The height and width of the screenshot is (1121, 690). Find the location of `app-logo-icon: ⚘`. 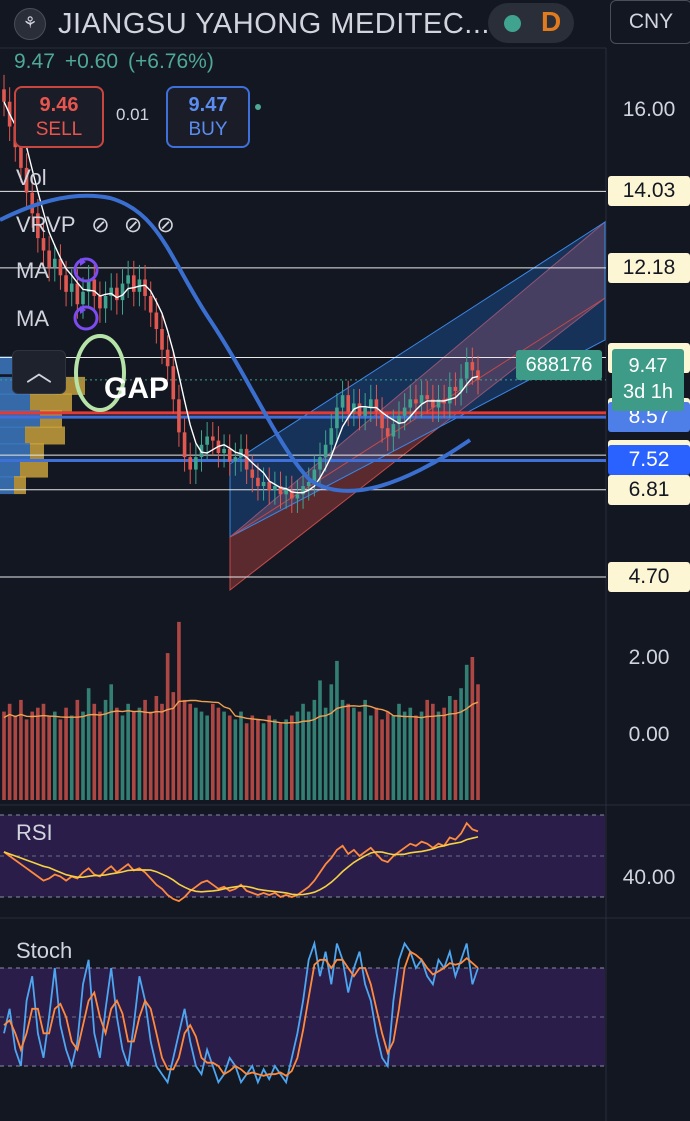

app-logo-icon: ⚘ is located at coordinates (30, 24).